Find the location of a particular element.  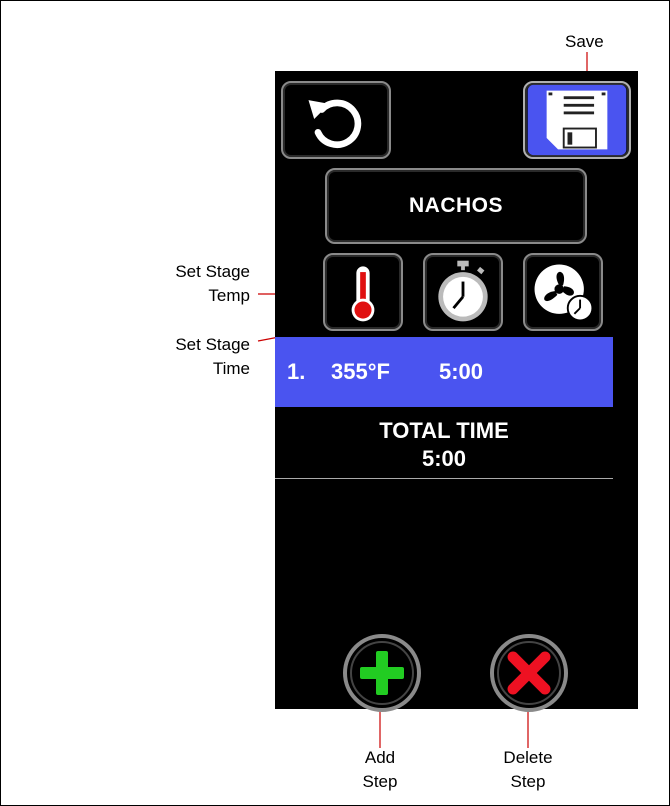

callout-line: Time is located at coordinates (231, 368).